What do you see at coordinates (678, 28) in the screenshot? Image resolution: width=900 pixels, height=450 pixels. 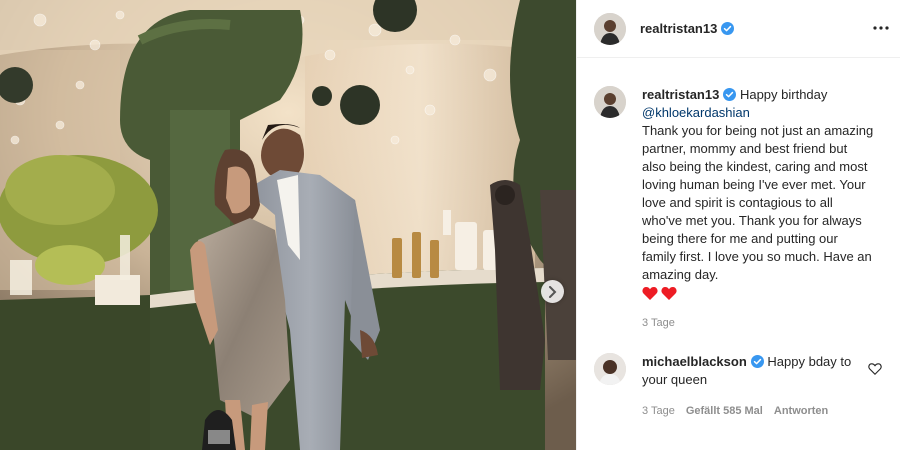 I see `author-username: realtristan13` at bounding box center [678, 28].